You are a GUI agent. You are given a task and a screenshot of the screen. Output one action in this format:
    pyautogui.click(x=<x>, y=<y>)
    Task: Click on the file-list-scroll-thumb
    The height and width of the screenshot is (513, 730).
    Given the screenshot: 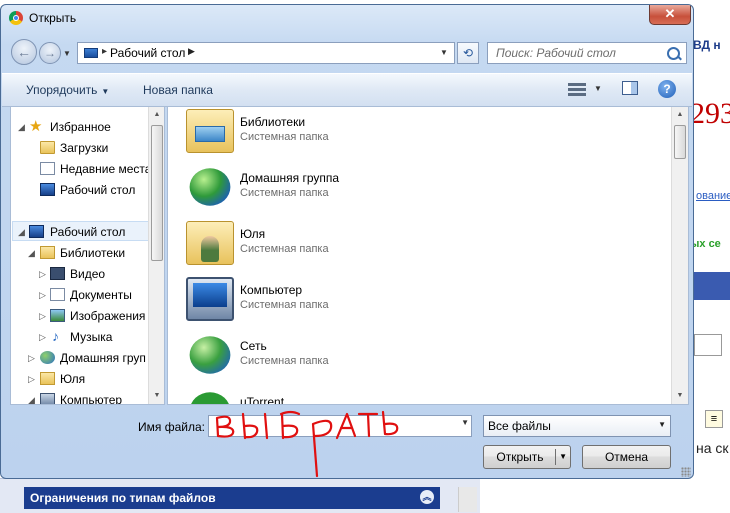 What is the action you would take?
    pyautogui.click(x=680, y=142)
    